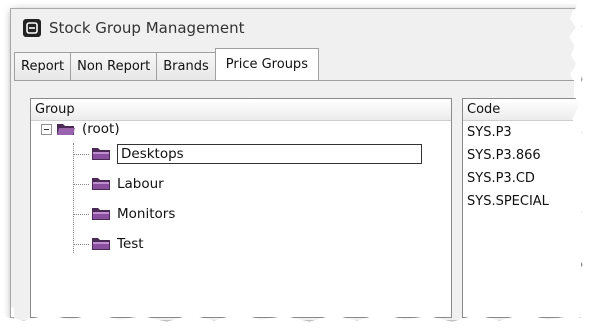  Describe the element at coordinates (101, 129) in the screenshot. I see `tree-node-label: (root)` at that location.